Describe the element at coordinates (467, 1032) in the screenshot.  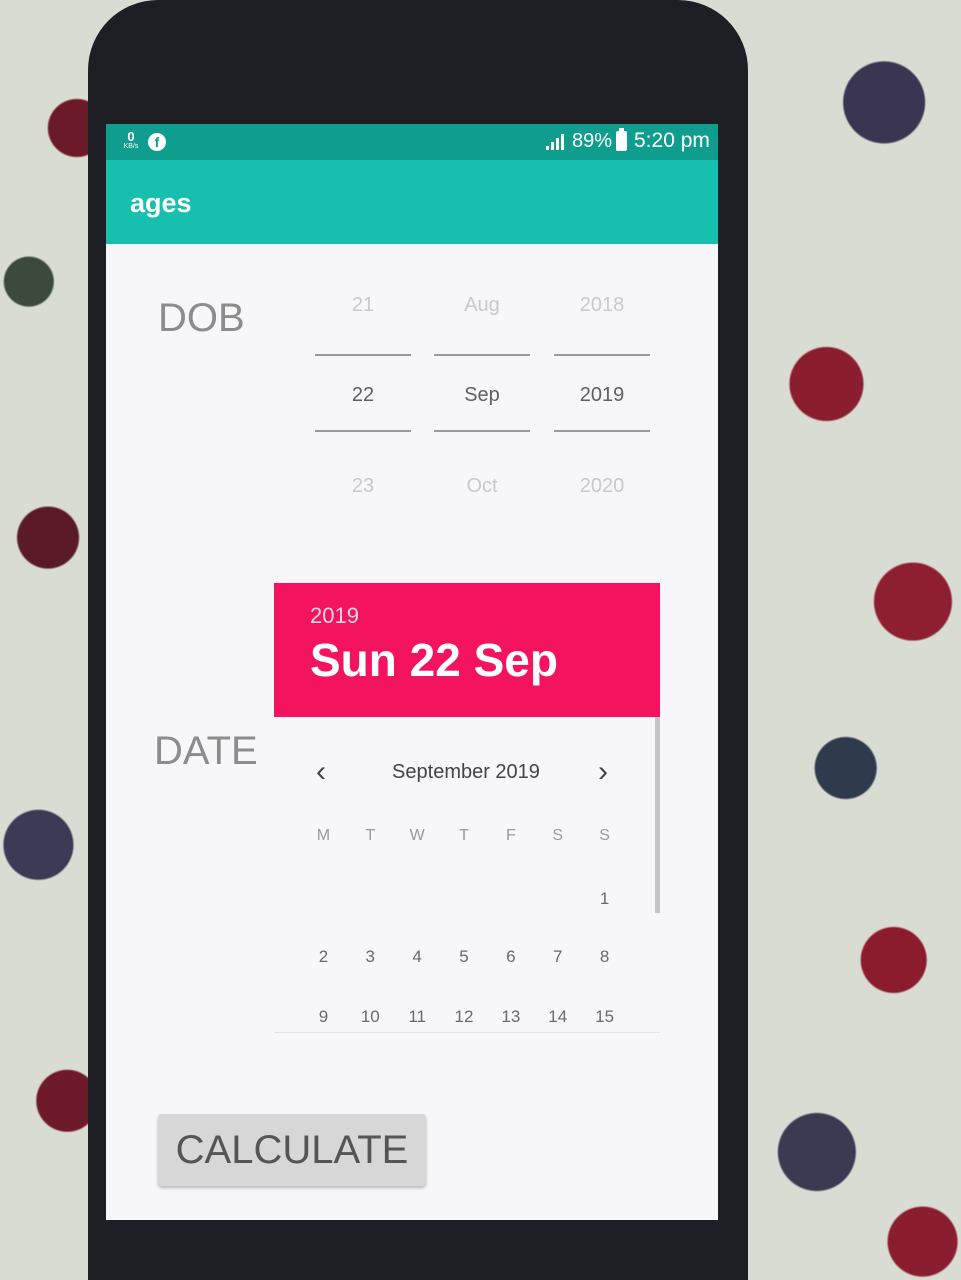
I see `calendar-divider` at that location.